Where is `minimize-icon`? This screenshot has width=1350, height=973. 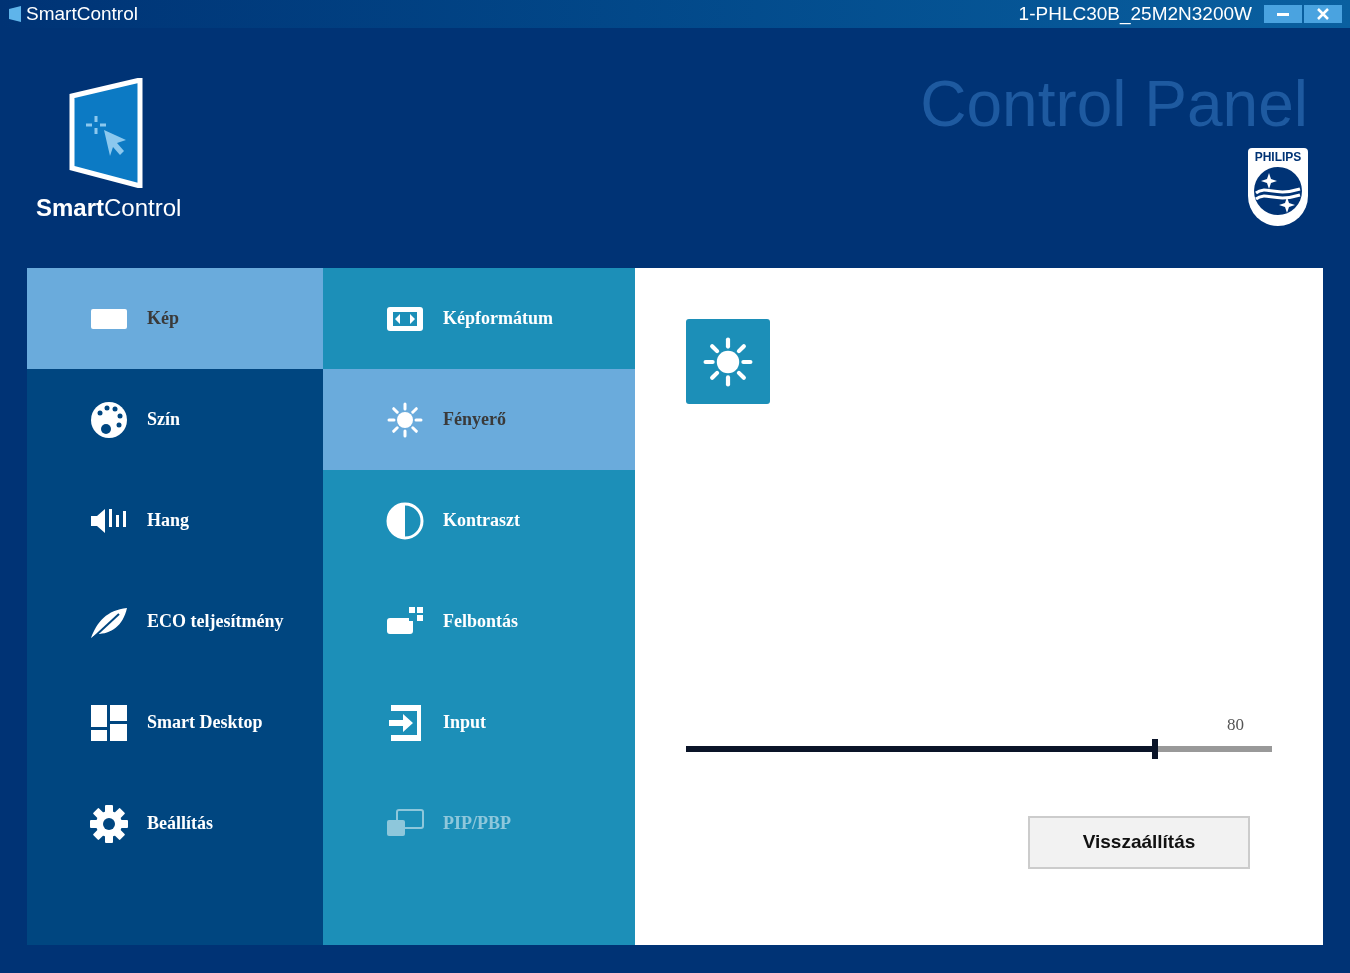
minimize-icon is located at coordinates (1283, 14).